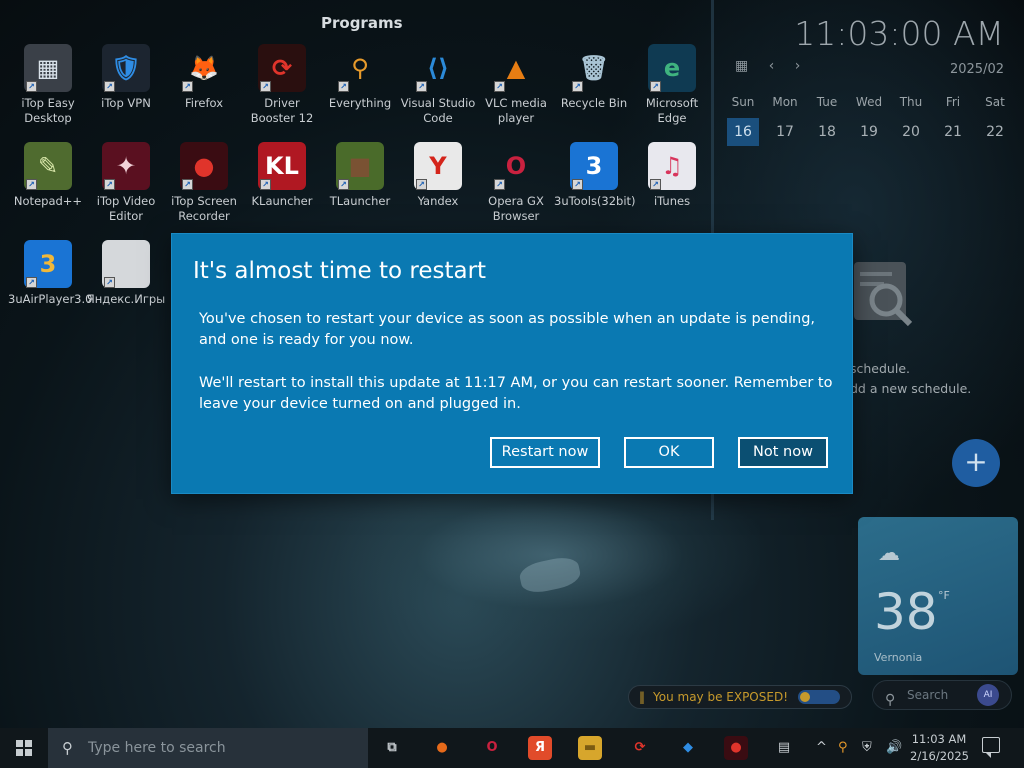 This screenshot has height=768, width=1024. Describe the element at coordinates (669, 452) in the screenshot. I see `ok-button: OK` at that location.